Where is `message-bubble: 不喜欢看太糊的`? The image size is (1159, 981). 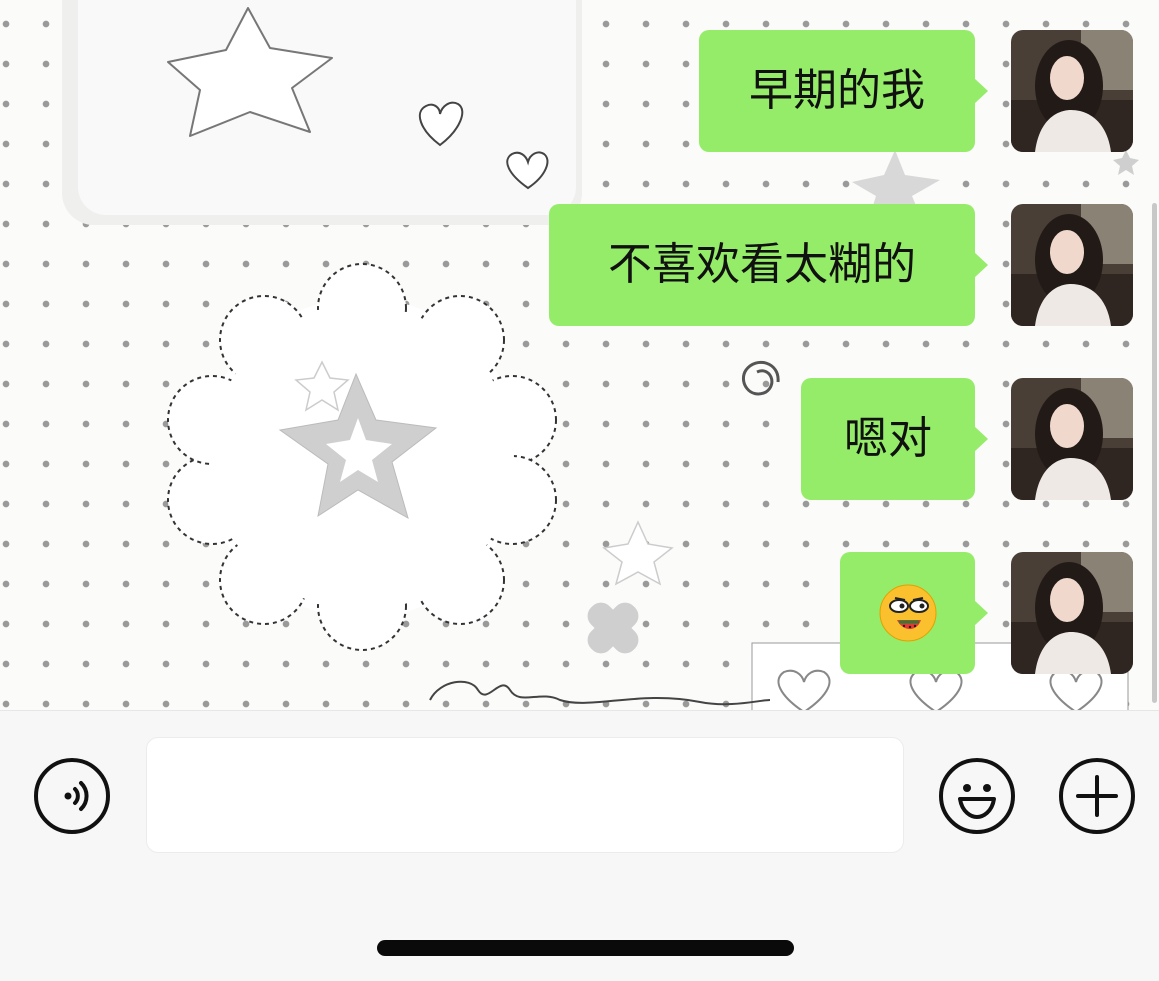
message-bubble: 不喜欢看太糊的 is located at coordinates (768, 265).